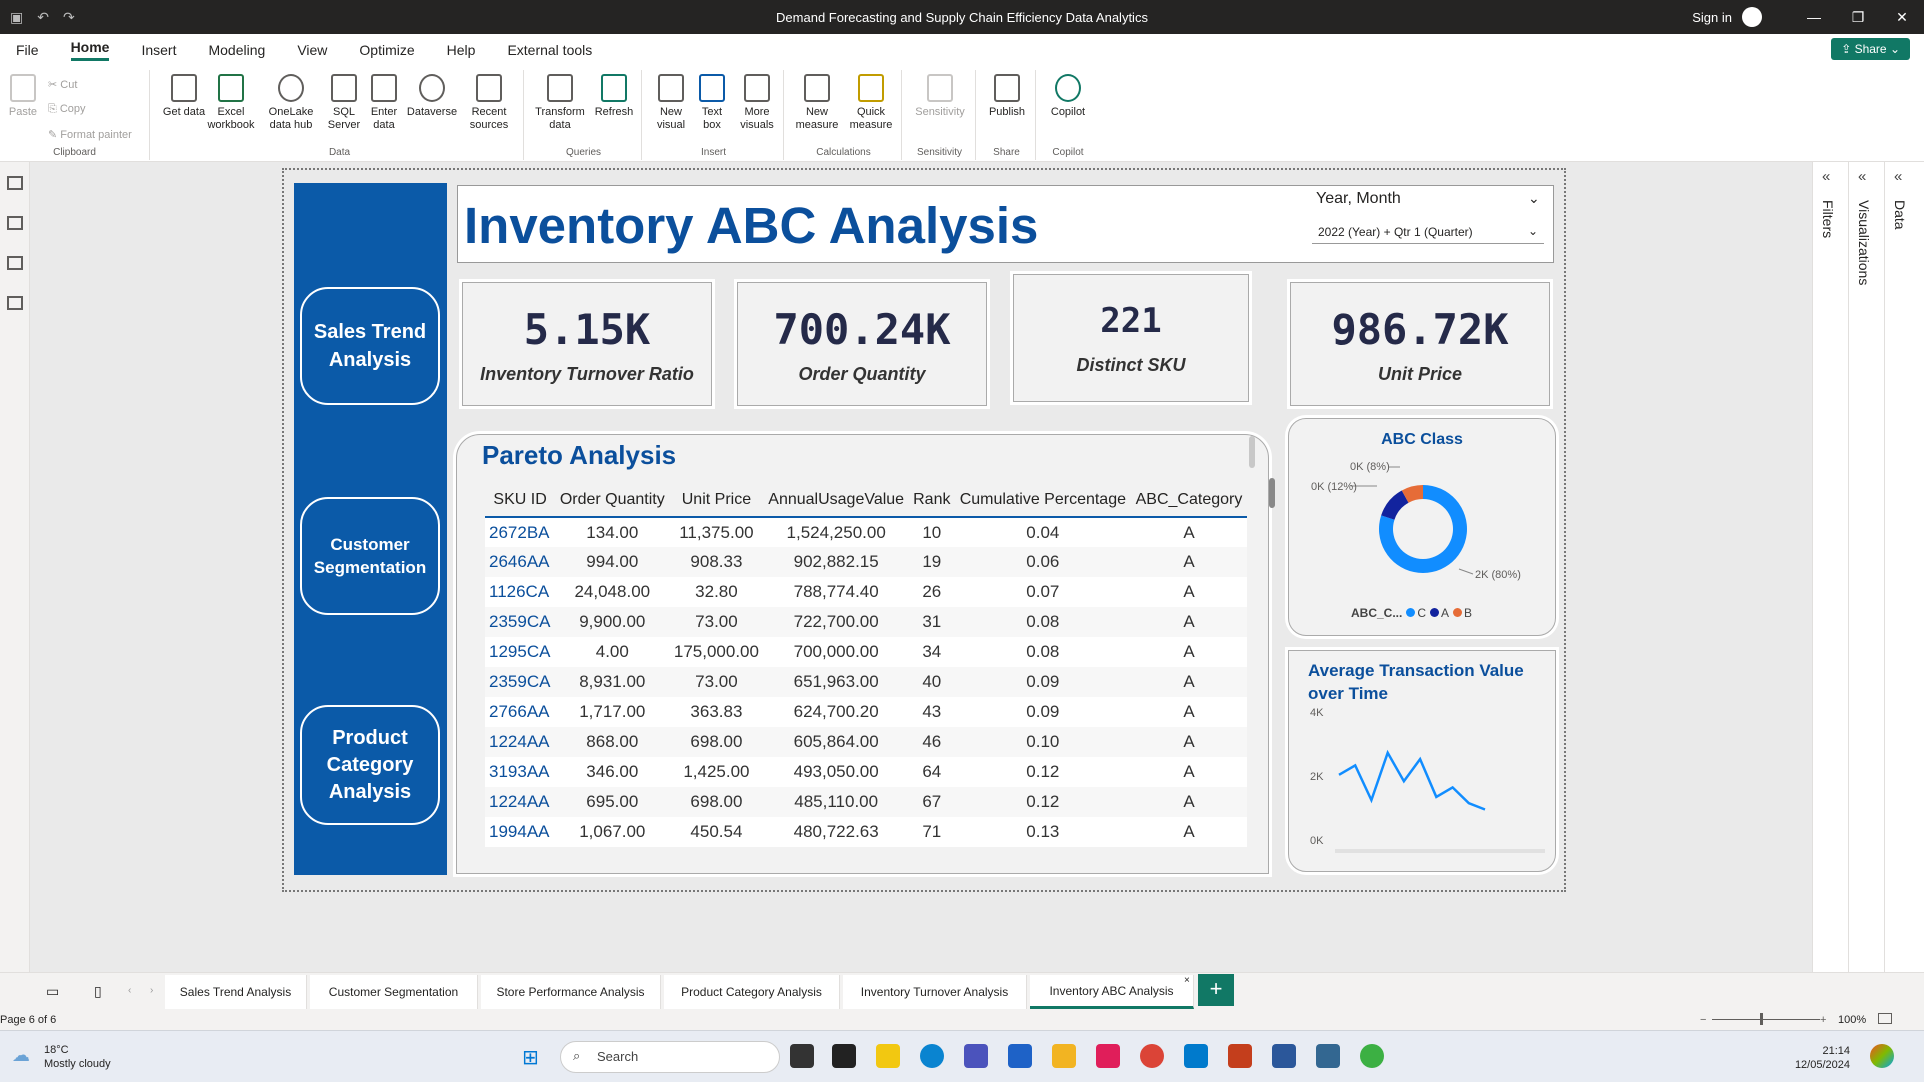 Image resolution: width=1924 pixels, height=1082 pixels. What do you see at coordinates (312, 50) in the screenshot?
I see `menu-view: View` at bounding box center [312, 50].